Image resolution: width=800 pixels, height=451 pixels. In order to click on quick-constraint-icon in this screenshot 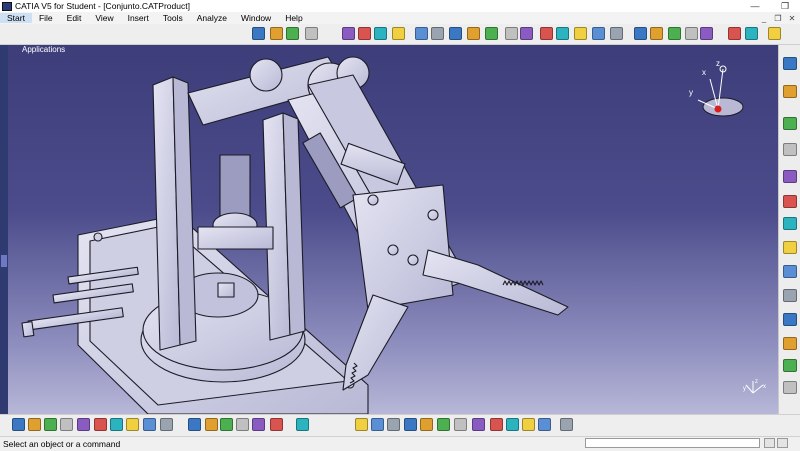, I will do `click(656, 33)`.